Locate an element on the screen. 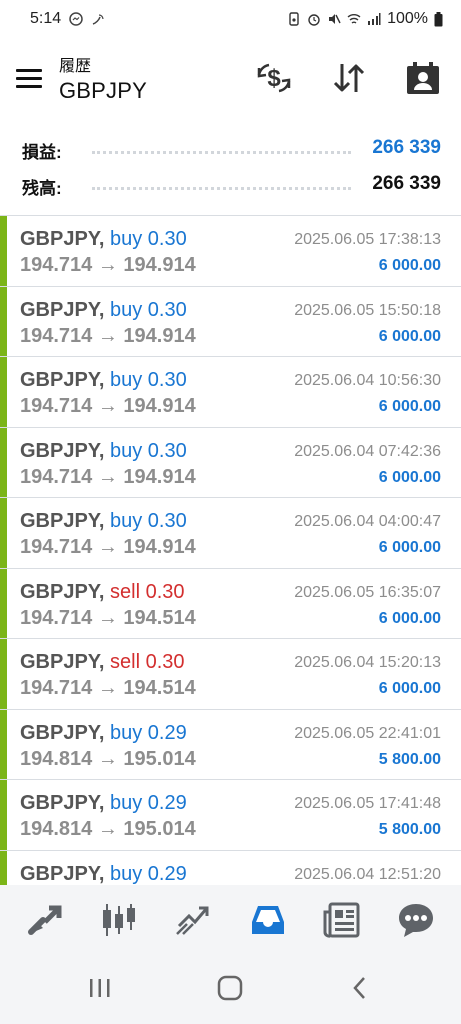 This screenshot has height=1024, width=461. deal-time: 2025.06.04 07:42:36 is located at coordinates (367, 451).